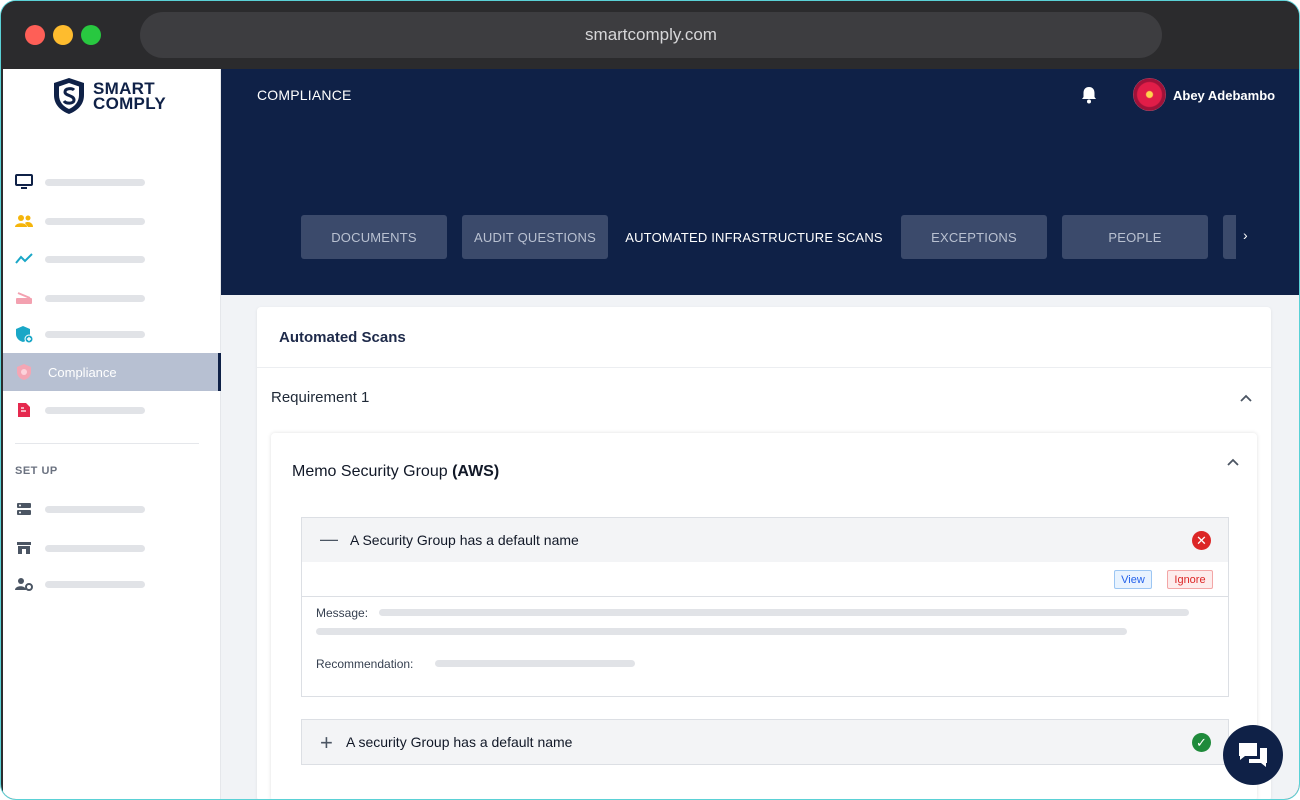 This screenshot has height=800, width=1300. What do you see at coordinates (24, 259) in the screenshot?
I see `activity-icon` at bounding box center [24, 259].